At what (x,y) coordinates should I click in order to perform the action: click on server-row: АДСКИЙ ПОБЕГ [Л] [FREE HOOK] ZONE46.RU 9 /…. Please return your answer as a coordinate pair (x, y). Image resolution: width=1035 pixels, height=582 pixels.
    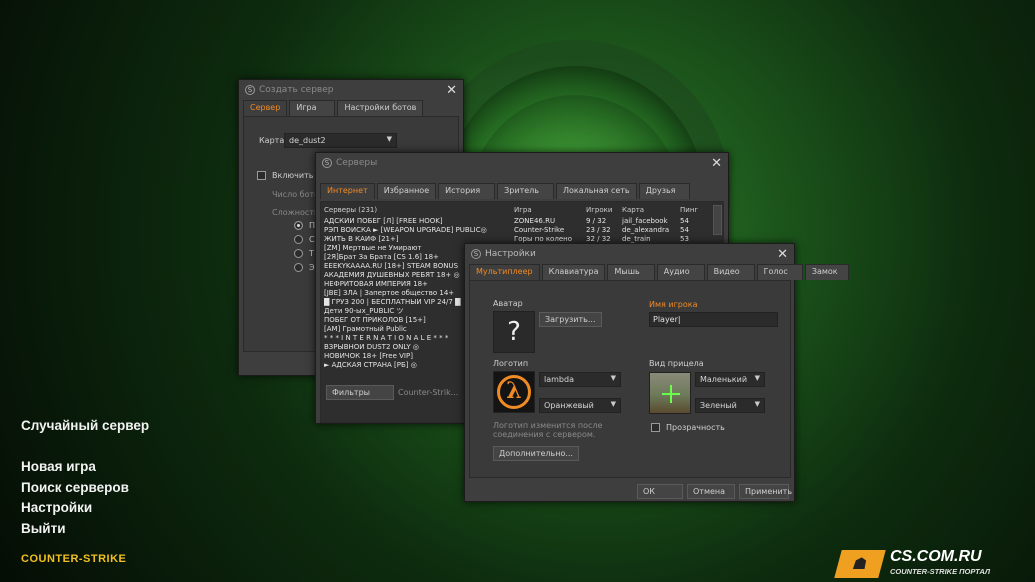
    Looking at the image, I should click on (524, 221).